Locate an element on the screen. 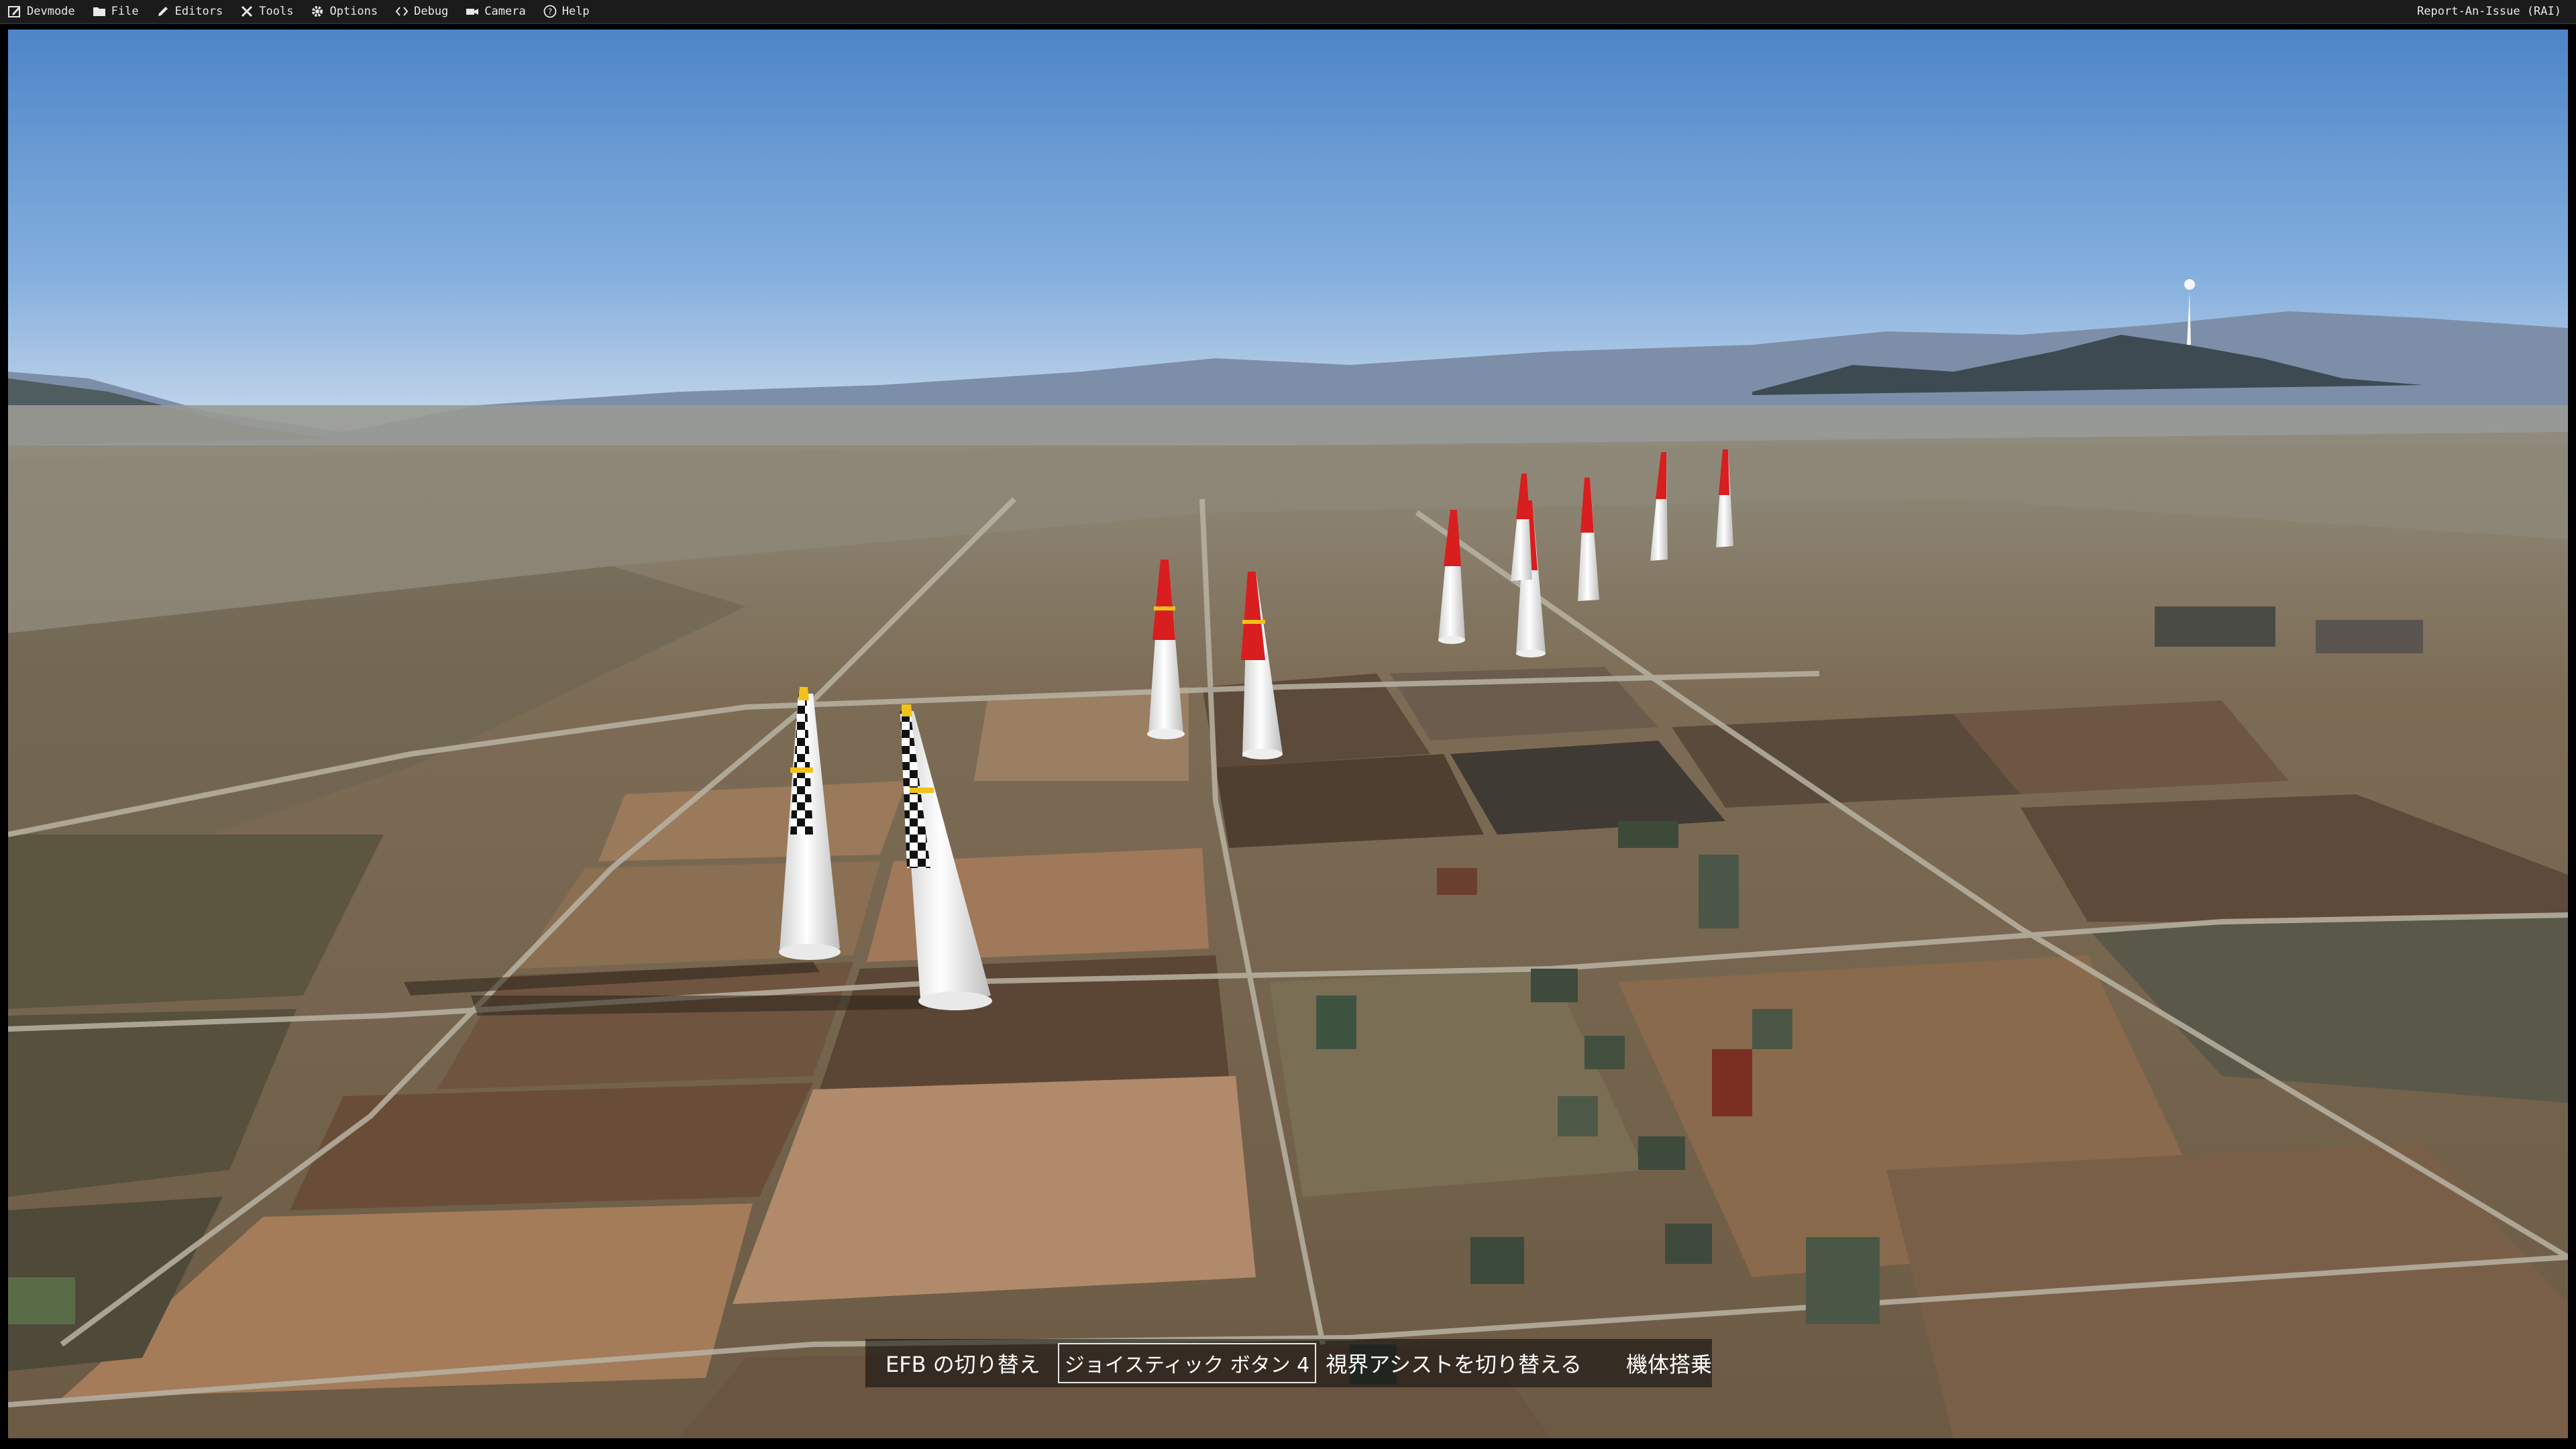 This screenshot has width=2576, height=1449. gear-icon is located at coordinates (317, 11).